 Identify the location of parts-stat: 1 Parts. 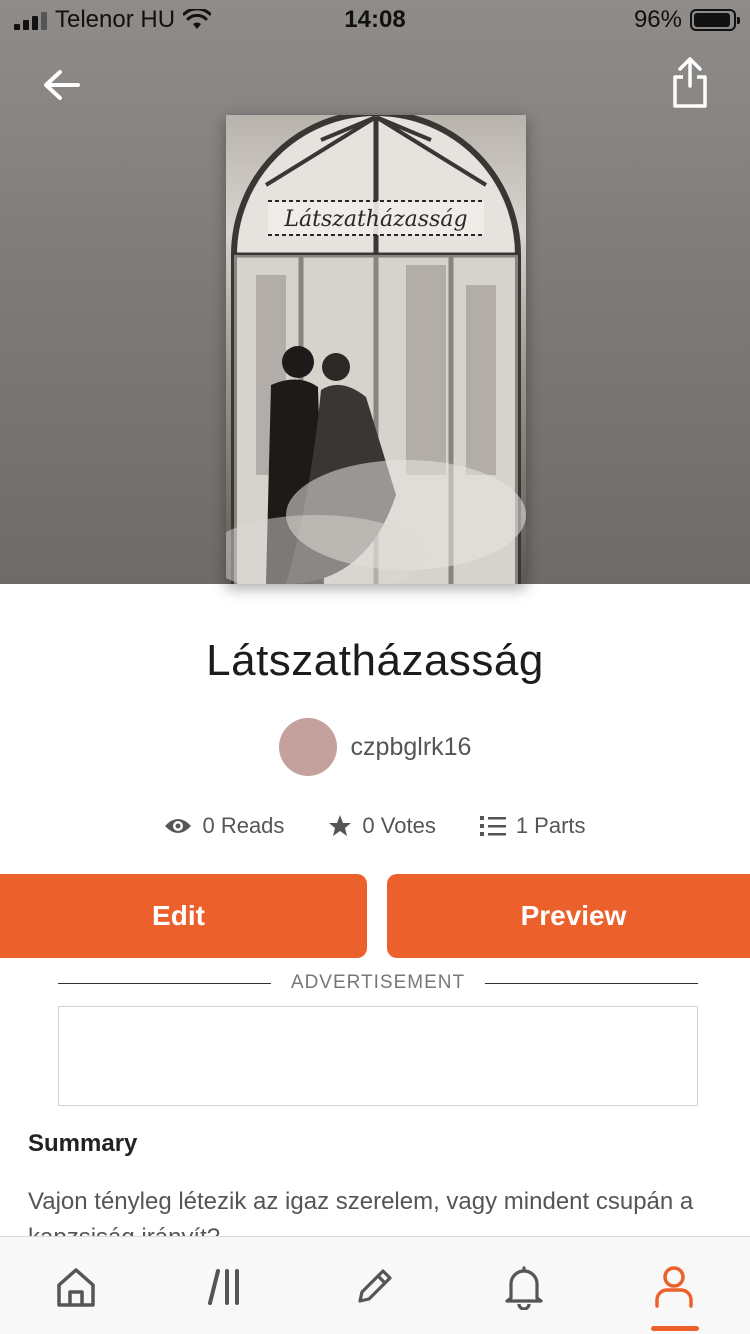
(532, 826).